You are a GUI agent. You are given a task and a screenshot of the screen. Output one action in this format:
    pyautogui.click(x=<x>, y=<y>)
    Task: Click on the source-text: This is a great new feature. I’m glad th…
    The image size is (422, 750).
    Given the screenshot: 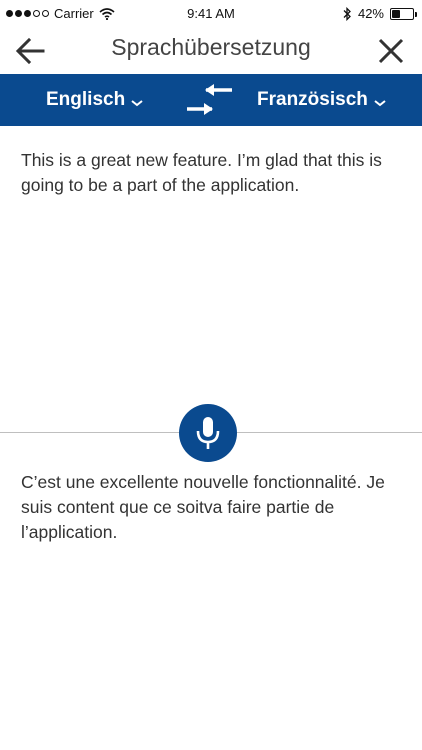 What is the action you would take?
    pyautogui.click(x=201, y=172)
    